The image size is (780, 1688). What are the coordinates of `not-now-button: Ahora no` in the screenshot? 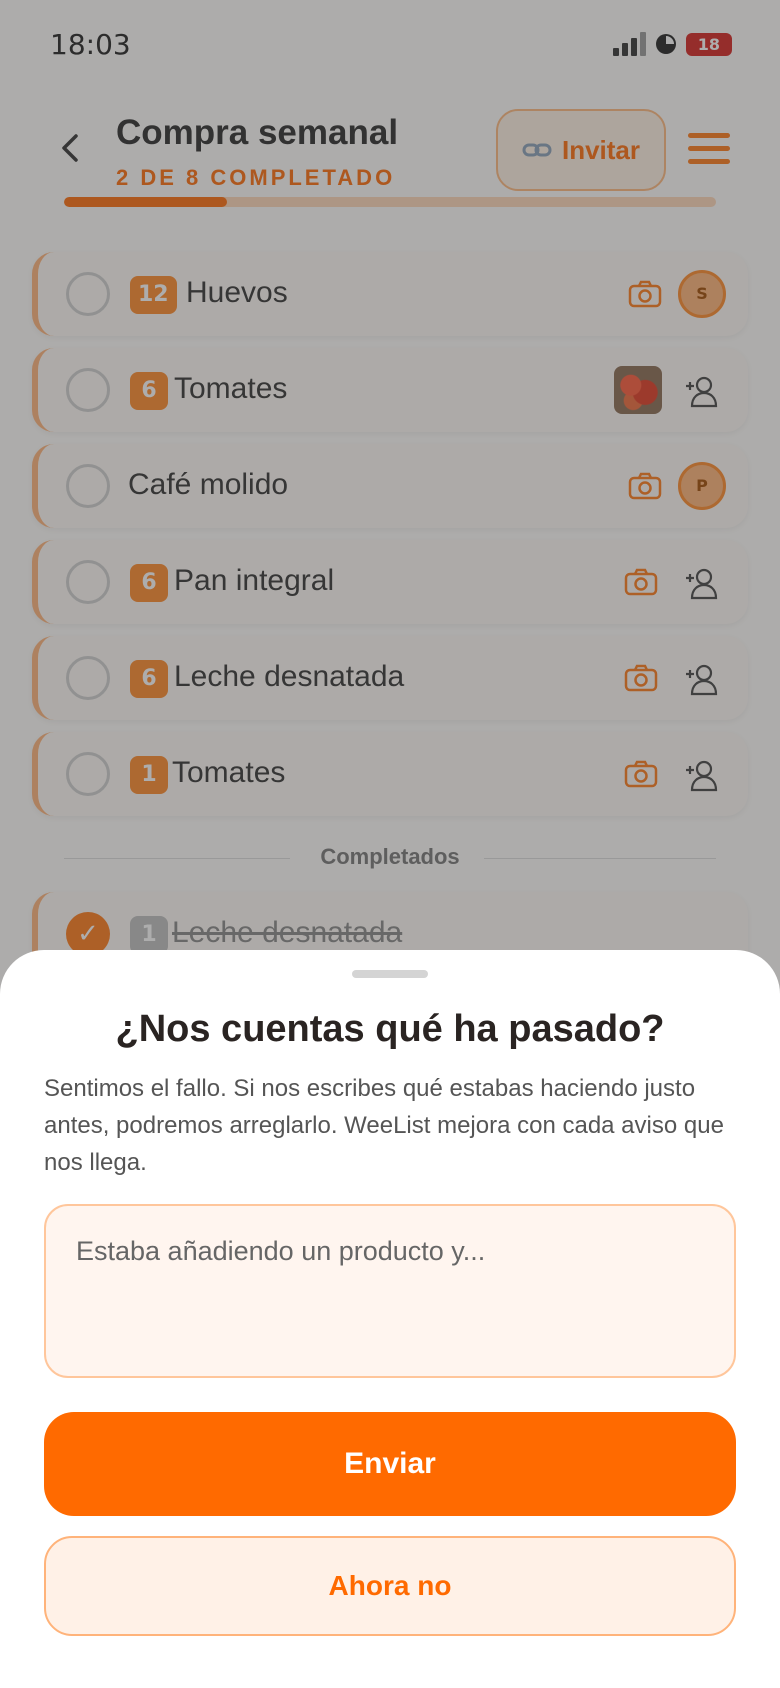 It's located at (390, 1586).